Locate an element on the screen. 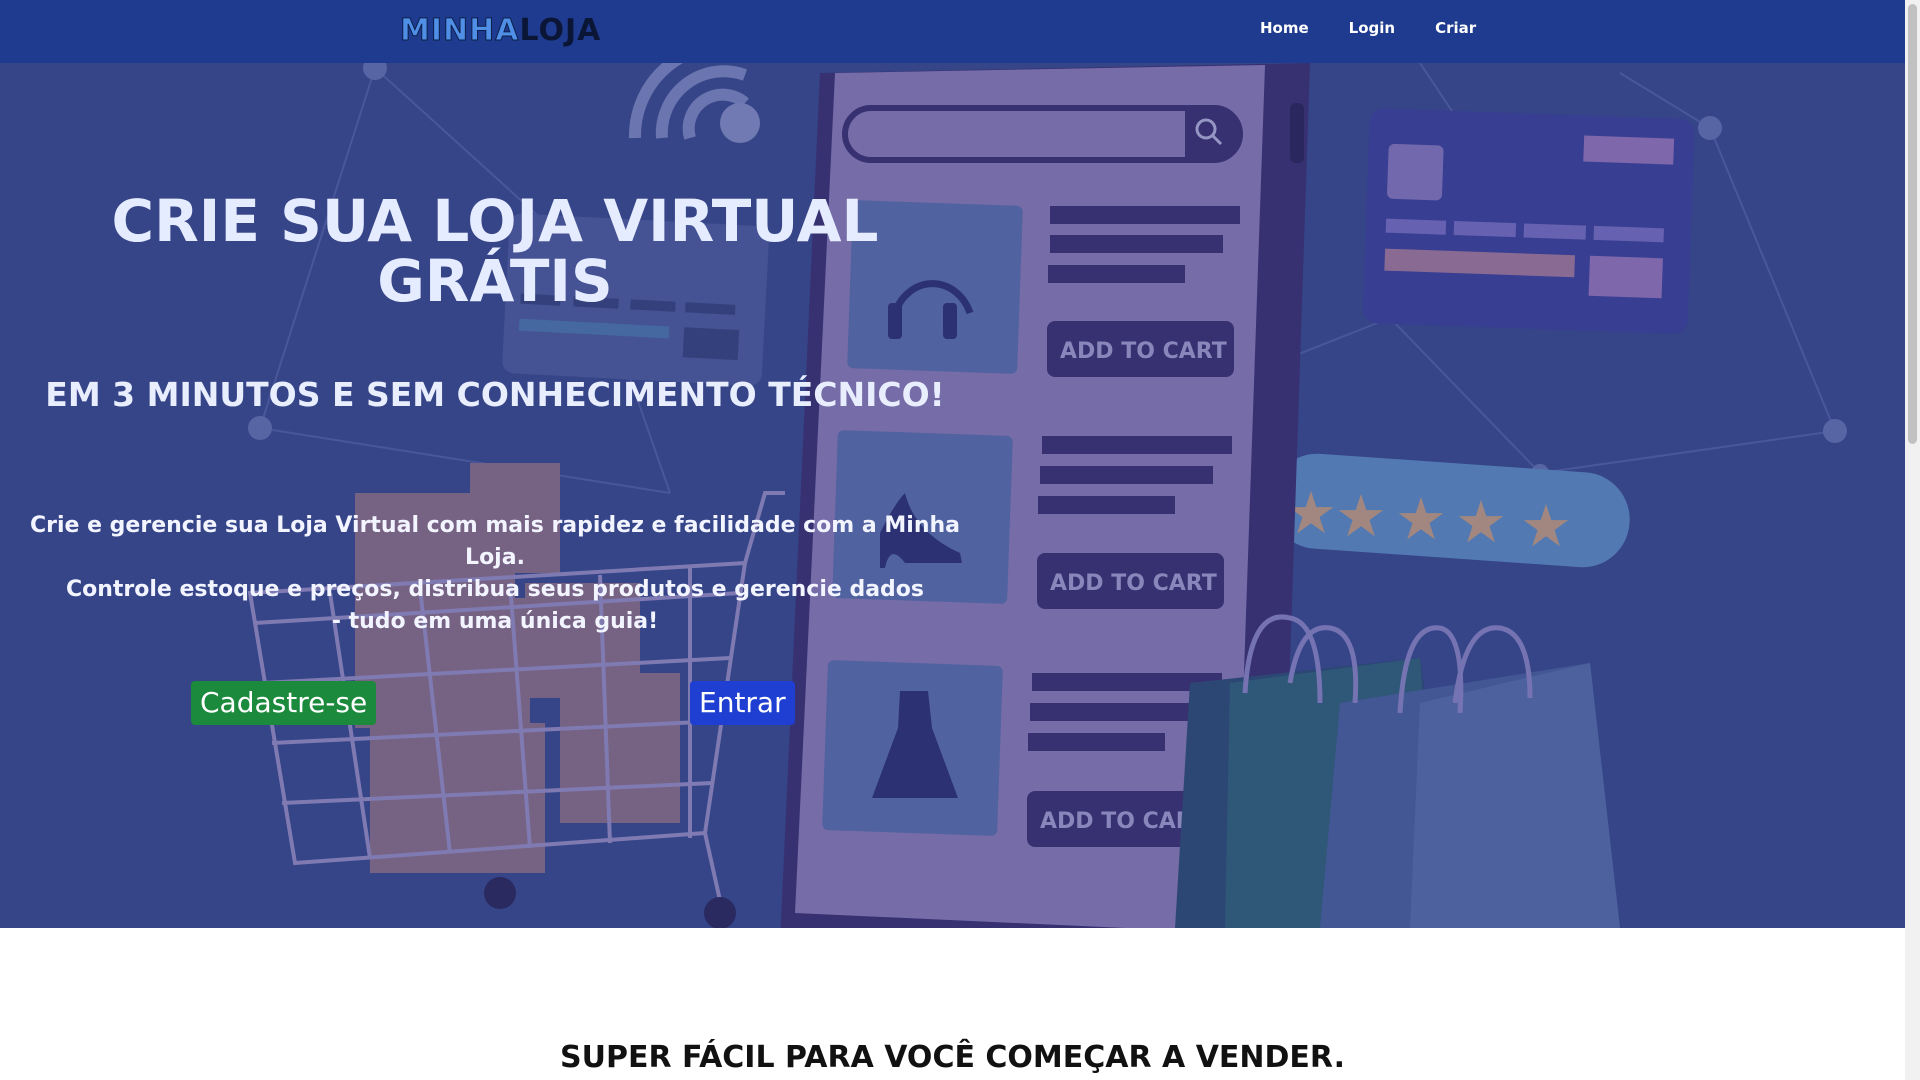  logo-part-loja: LOJA is located at coordinates (560, 30).